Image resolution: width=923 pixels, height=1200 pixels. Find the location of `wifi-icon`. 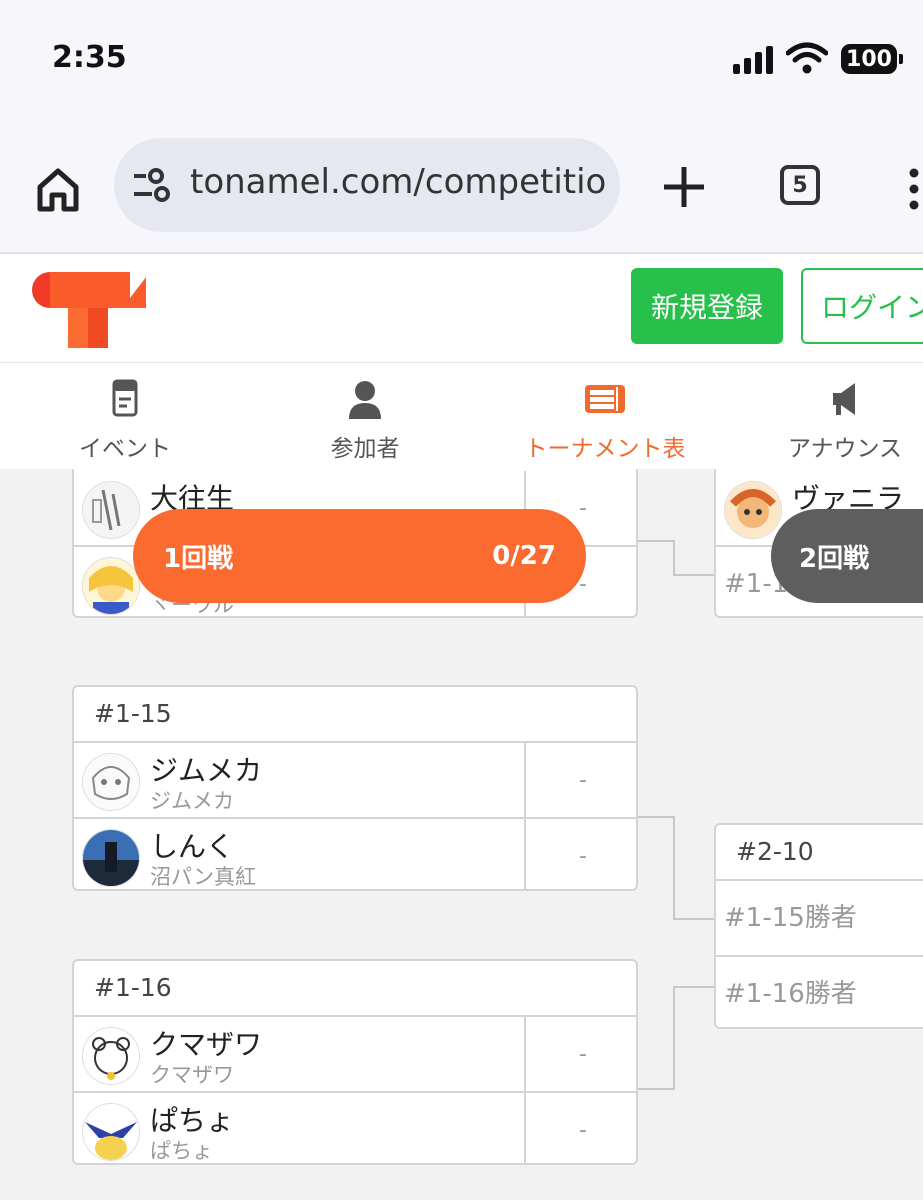

wifi-icon is located at coordinates (807, 58).